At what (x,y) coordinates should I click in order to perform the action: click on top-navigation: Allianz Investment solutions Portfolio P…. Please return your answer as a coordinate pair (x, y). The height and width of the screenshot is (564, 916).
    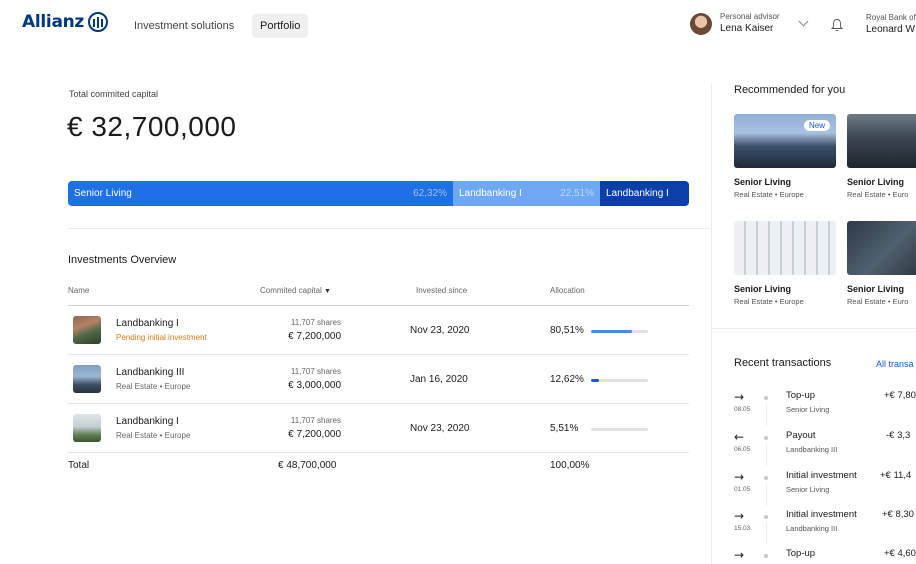
    Looking at the image, I should click on (458, 26).